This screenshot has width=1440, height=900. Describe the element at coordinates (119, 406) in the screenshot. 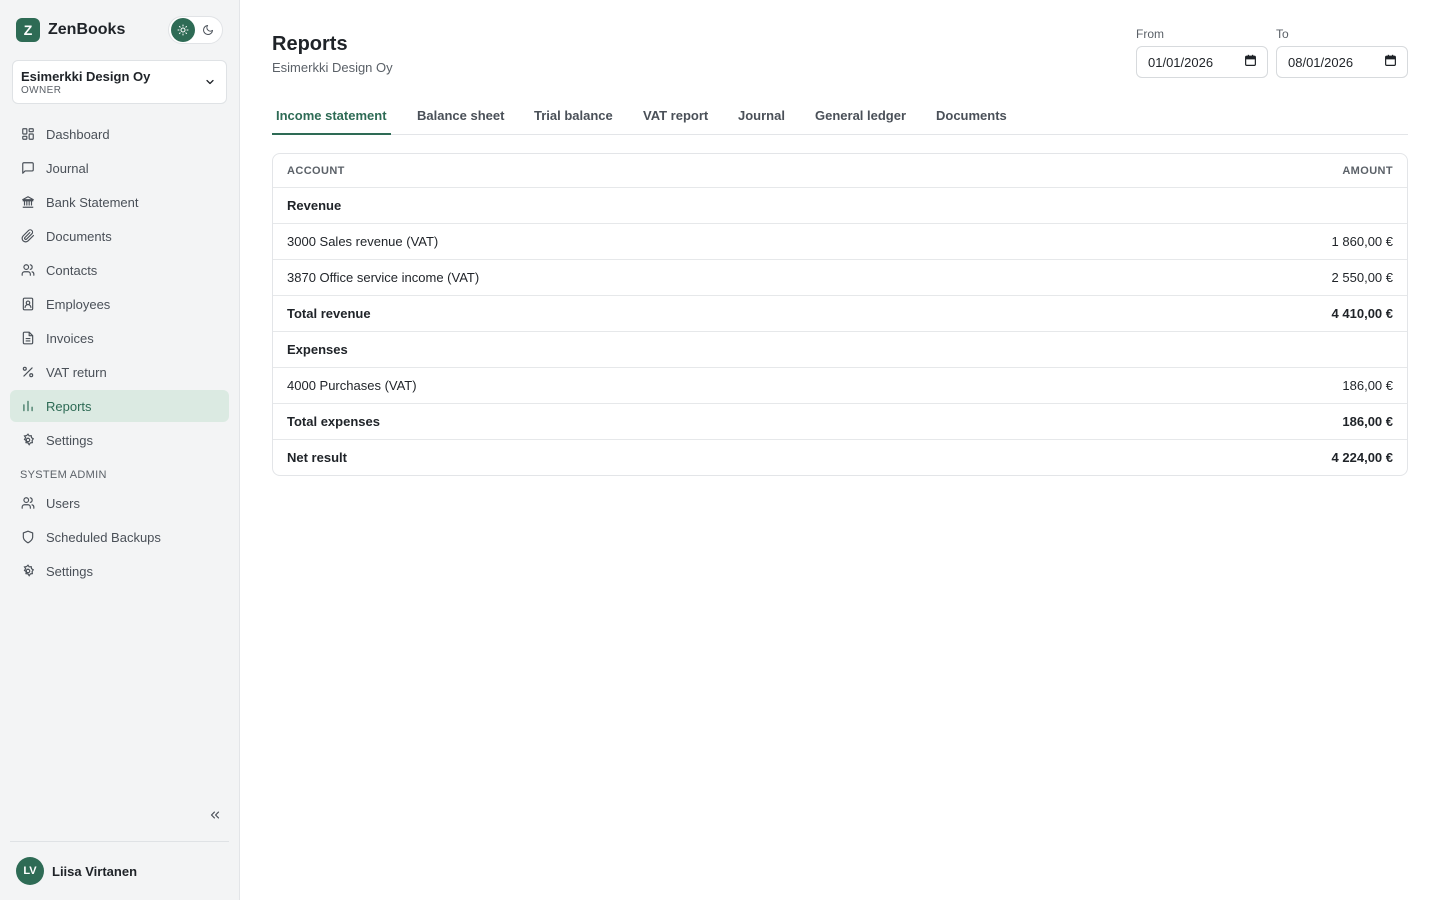

I see `sidebar-item-reports: Reports` at that location.